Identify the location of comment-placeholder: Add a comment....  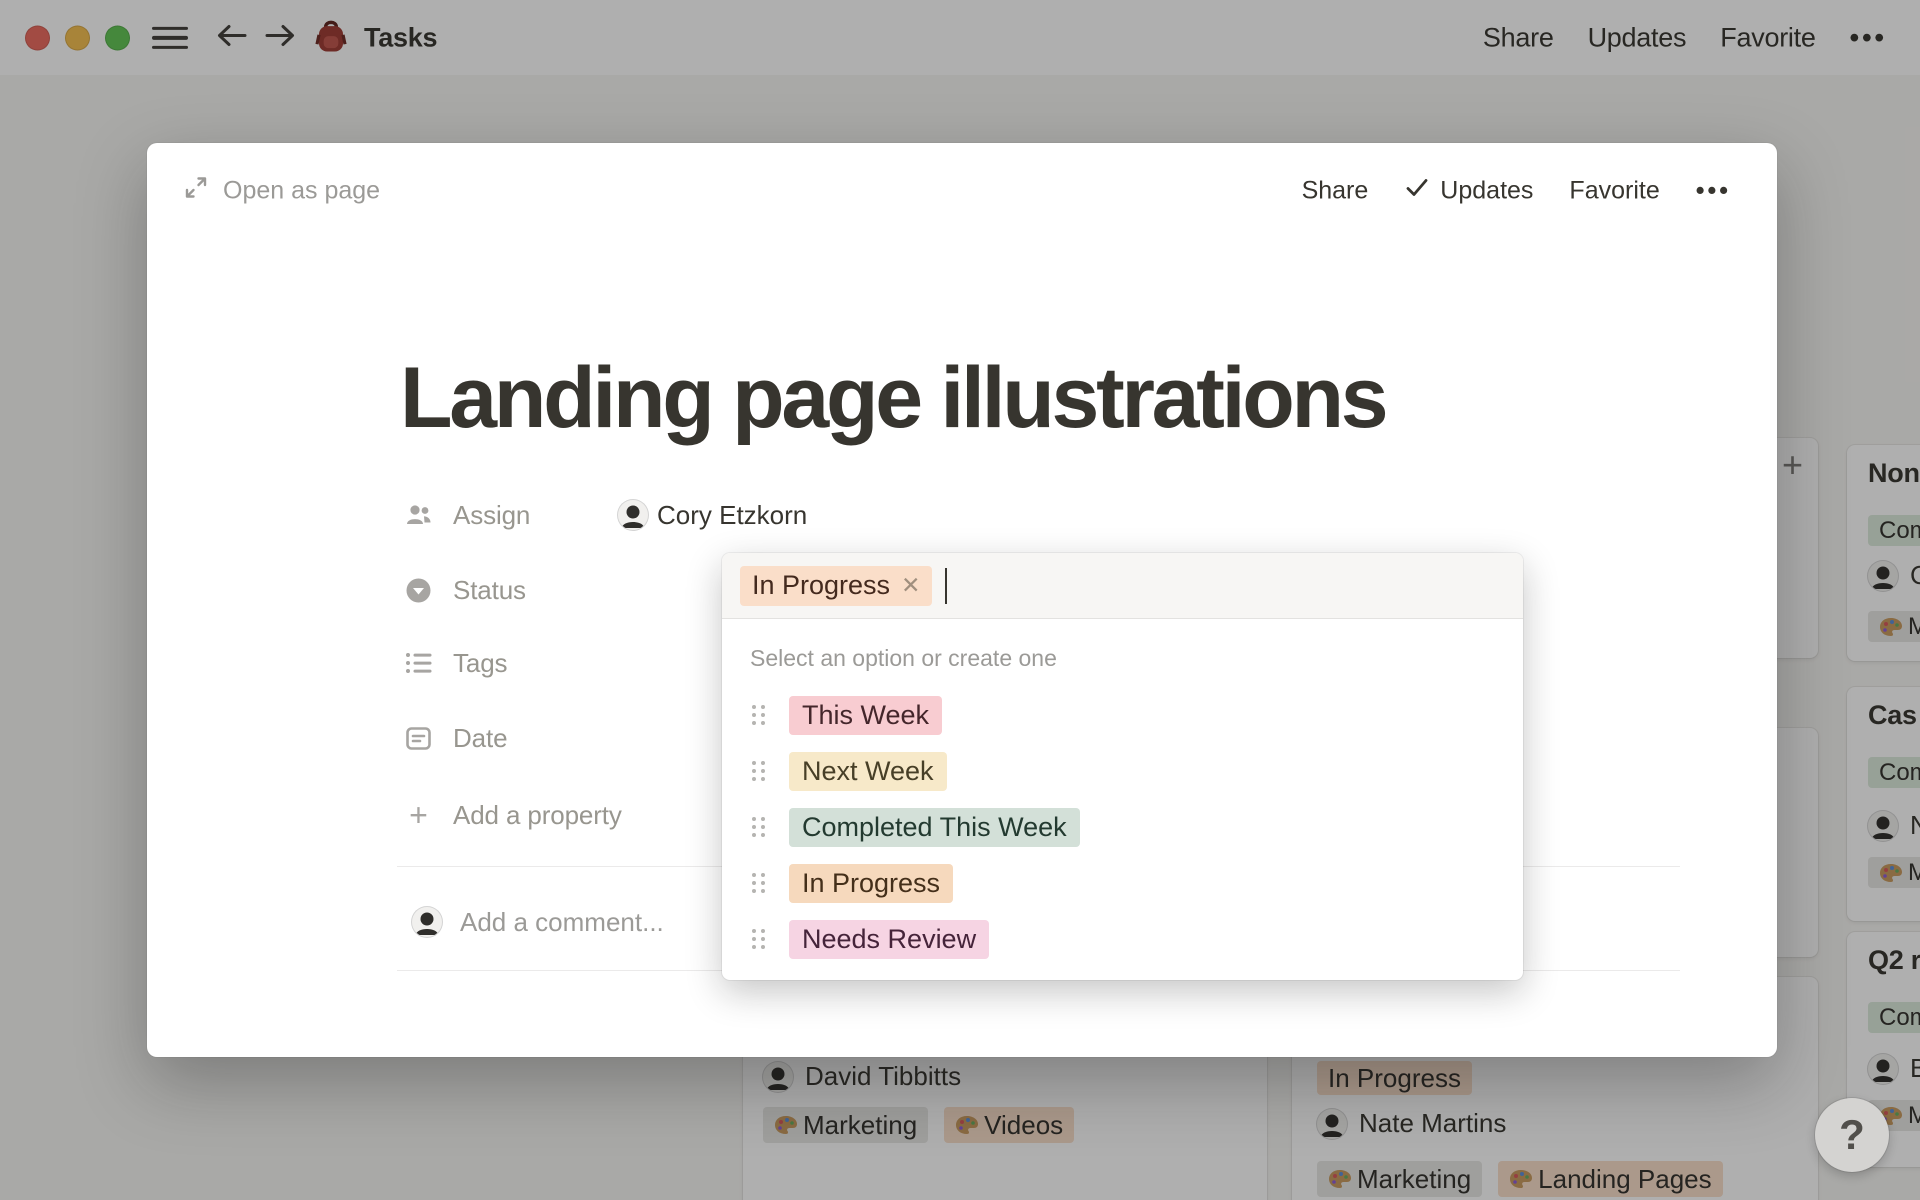
(562, 921).